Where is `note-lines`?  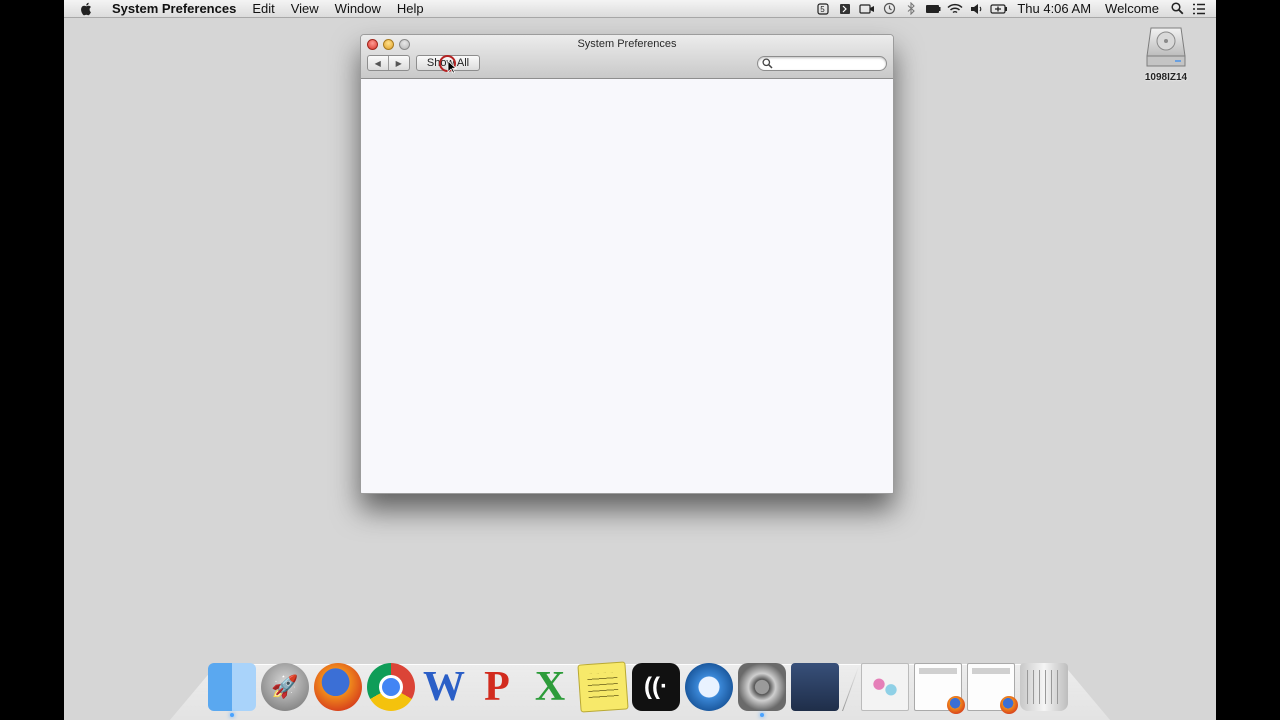 note-lines is located at coordinates (603, 687).